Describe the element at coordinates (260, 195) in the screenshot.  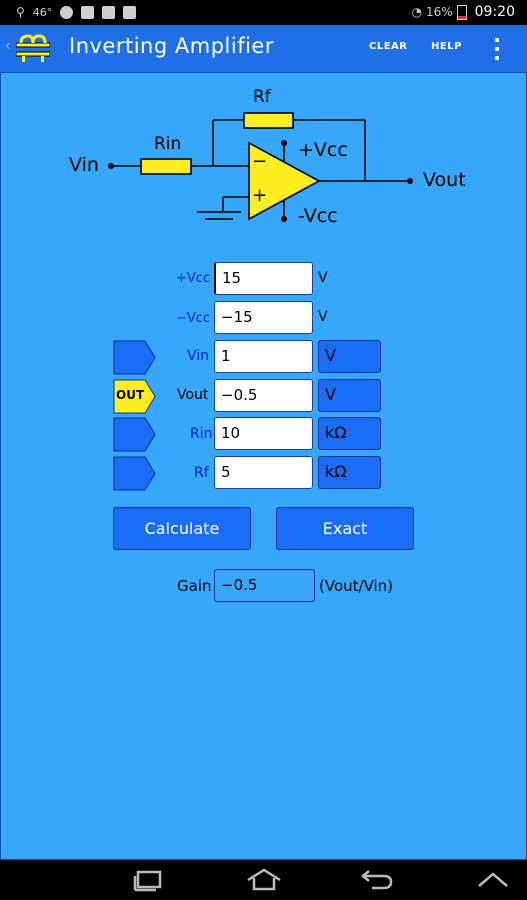
I see `schematic-plus-sign: +` at that location.